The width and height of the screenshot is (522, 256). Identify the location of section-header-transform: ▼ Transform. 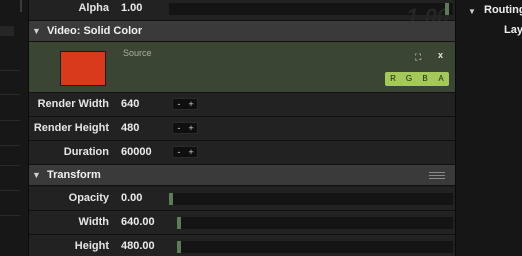
(242, 175).